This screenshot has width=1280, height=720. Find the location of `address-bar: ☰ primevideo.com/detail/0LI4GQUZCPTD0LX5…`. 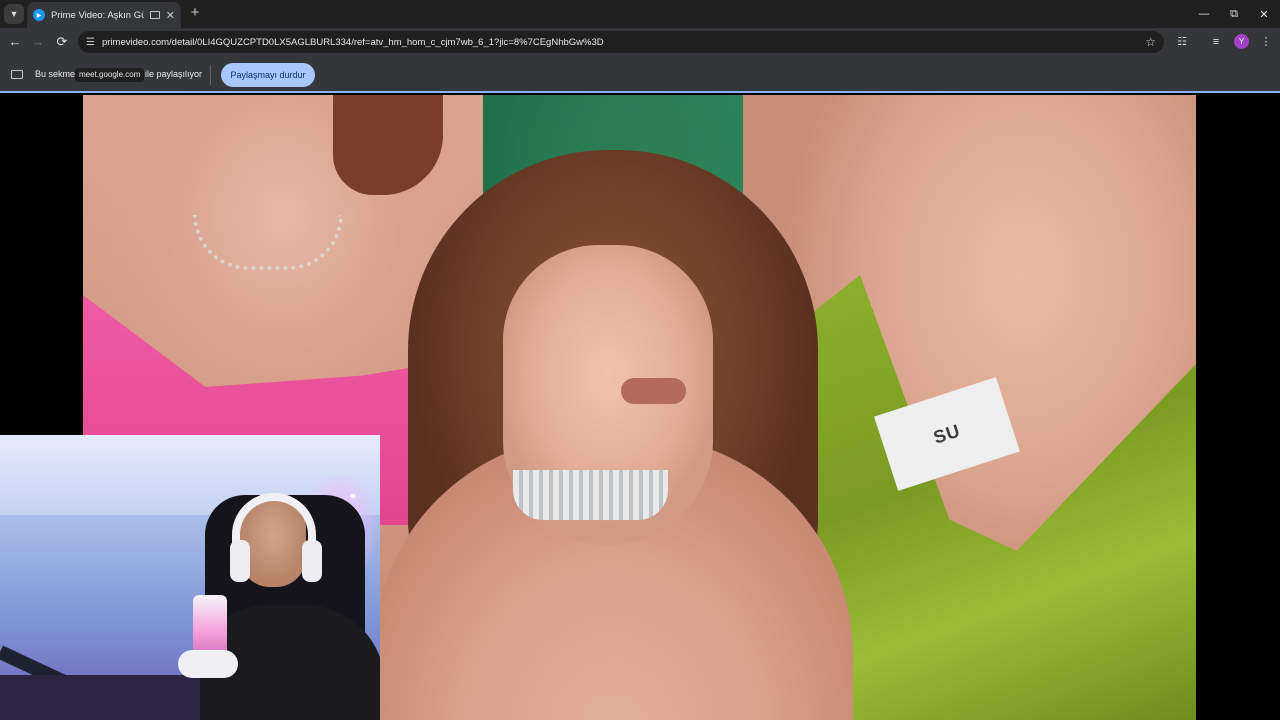

address-bar: ☰ primevideo.com/detail/0LI4GQUZCPTD0LX5… is located at coordinates (621, 42).